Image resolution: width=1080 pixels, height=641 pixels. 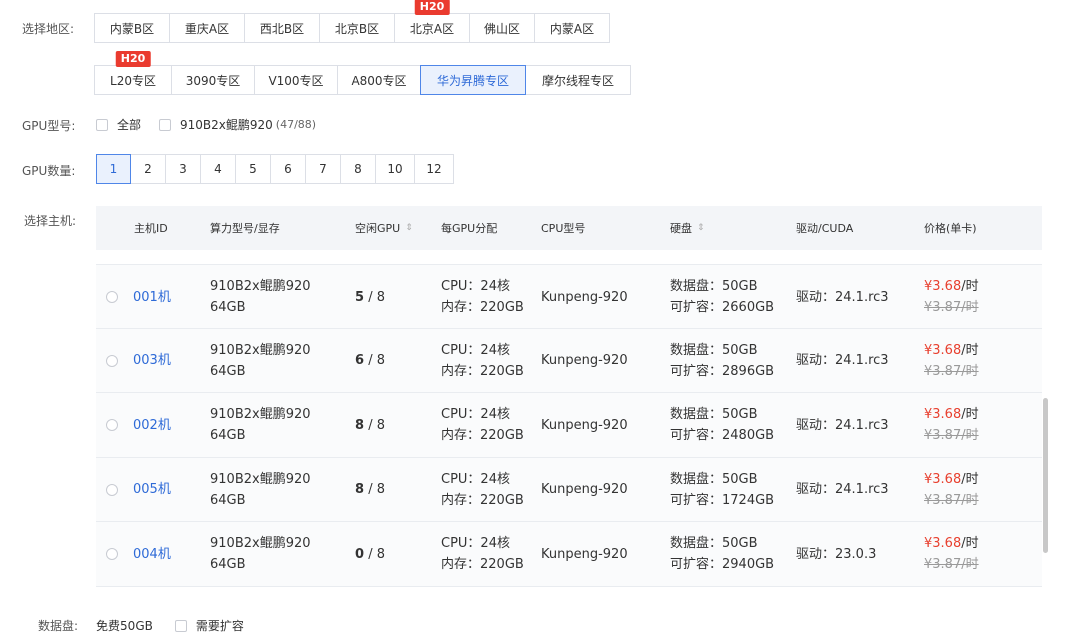 I want to click on gpu-count-7: 7, so click(x=323, y=169).